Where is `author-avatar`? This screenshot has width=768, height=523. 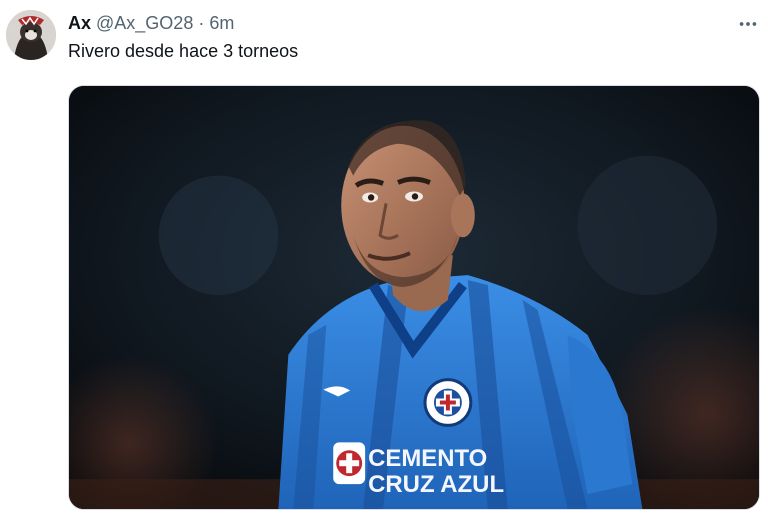
author-avatar is located at coordinates (31, 35).